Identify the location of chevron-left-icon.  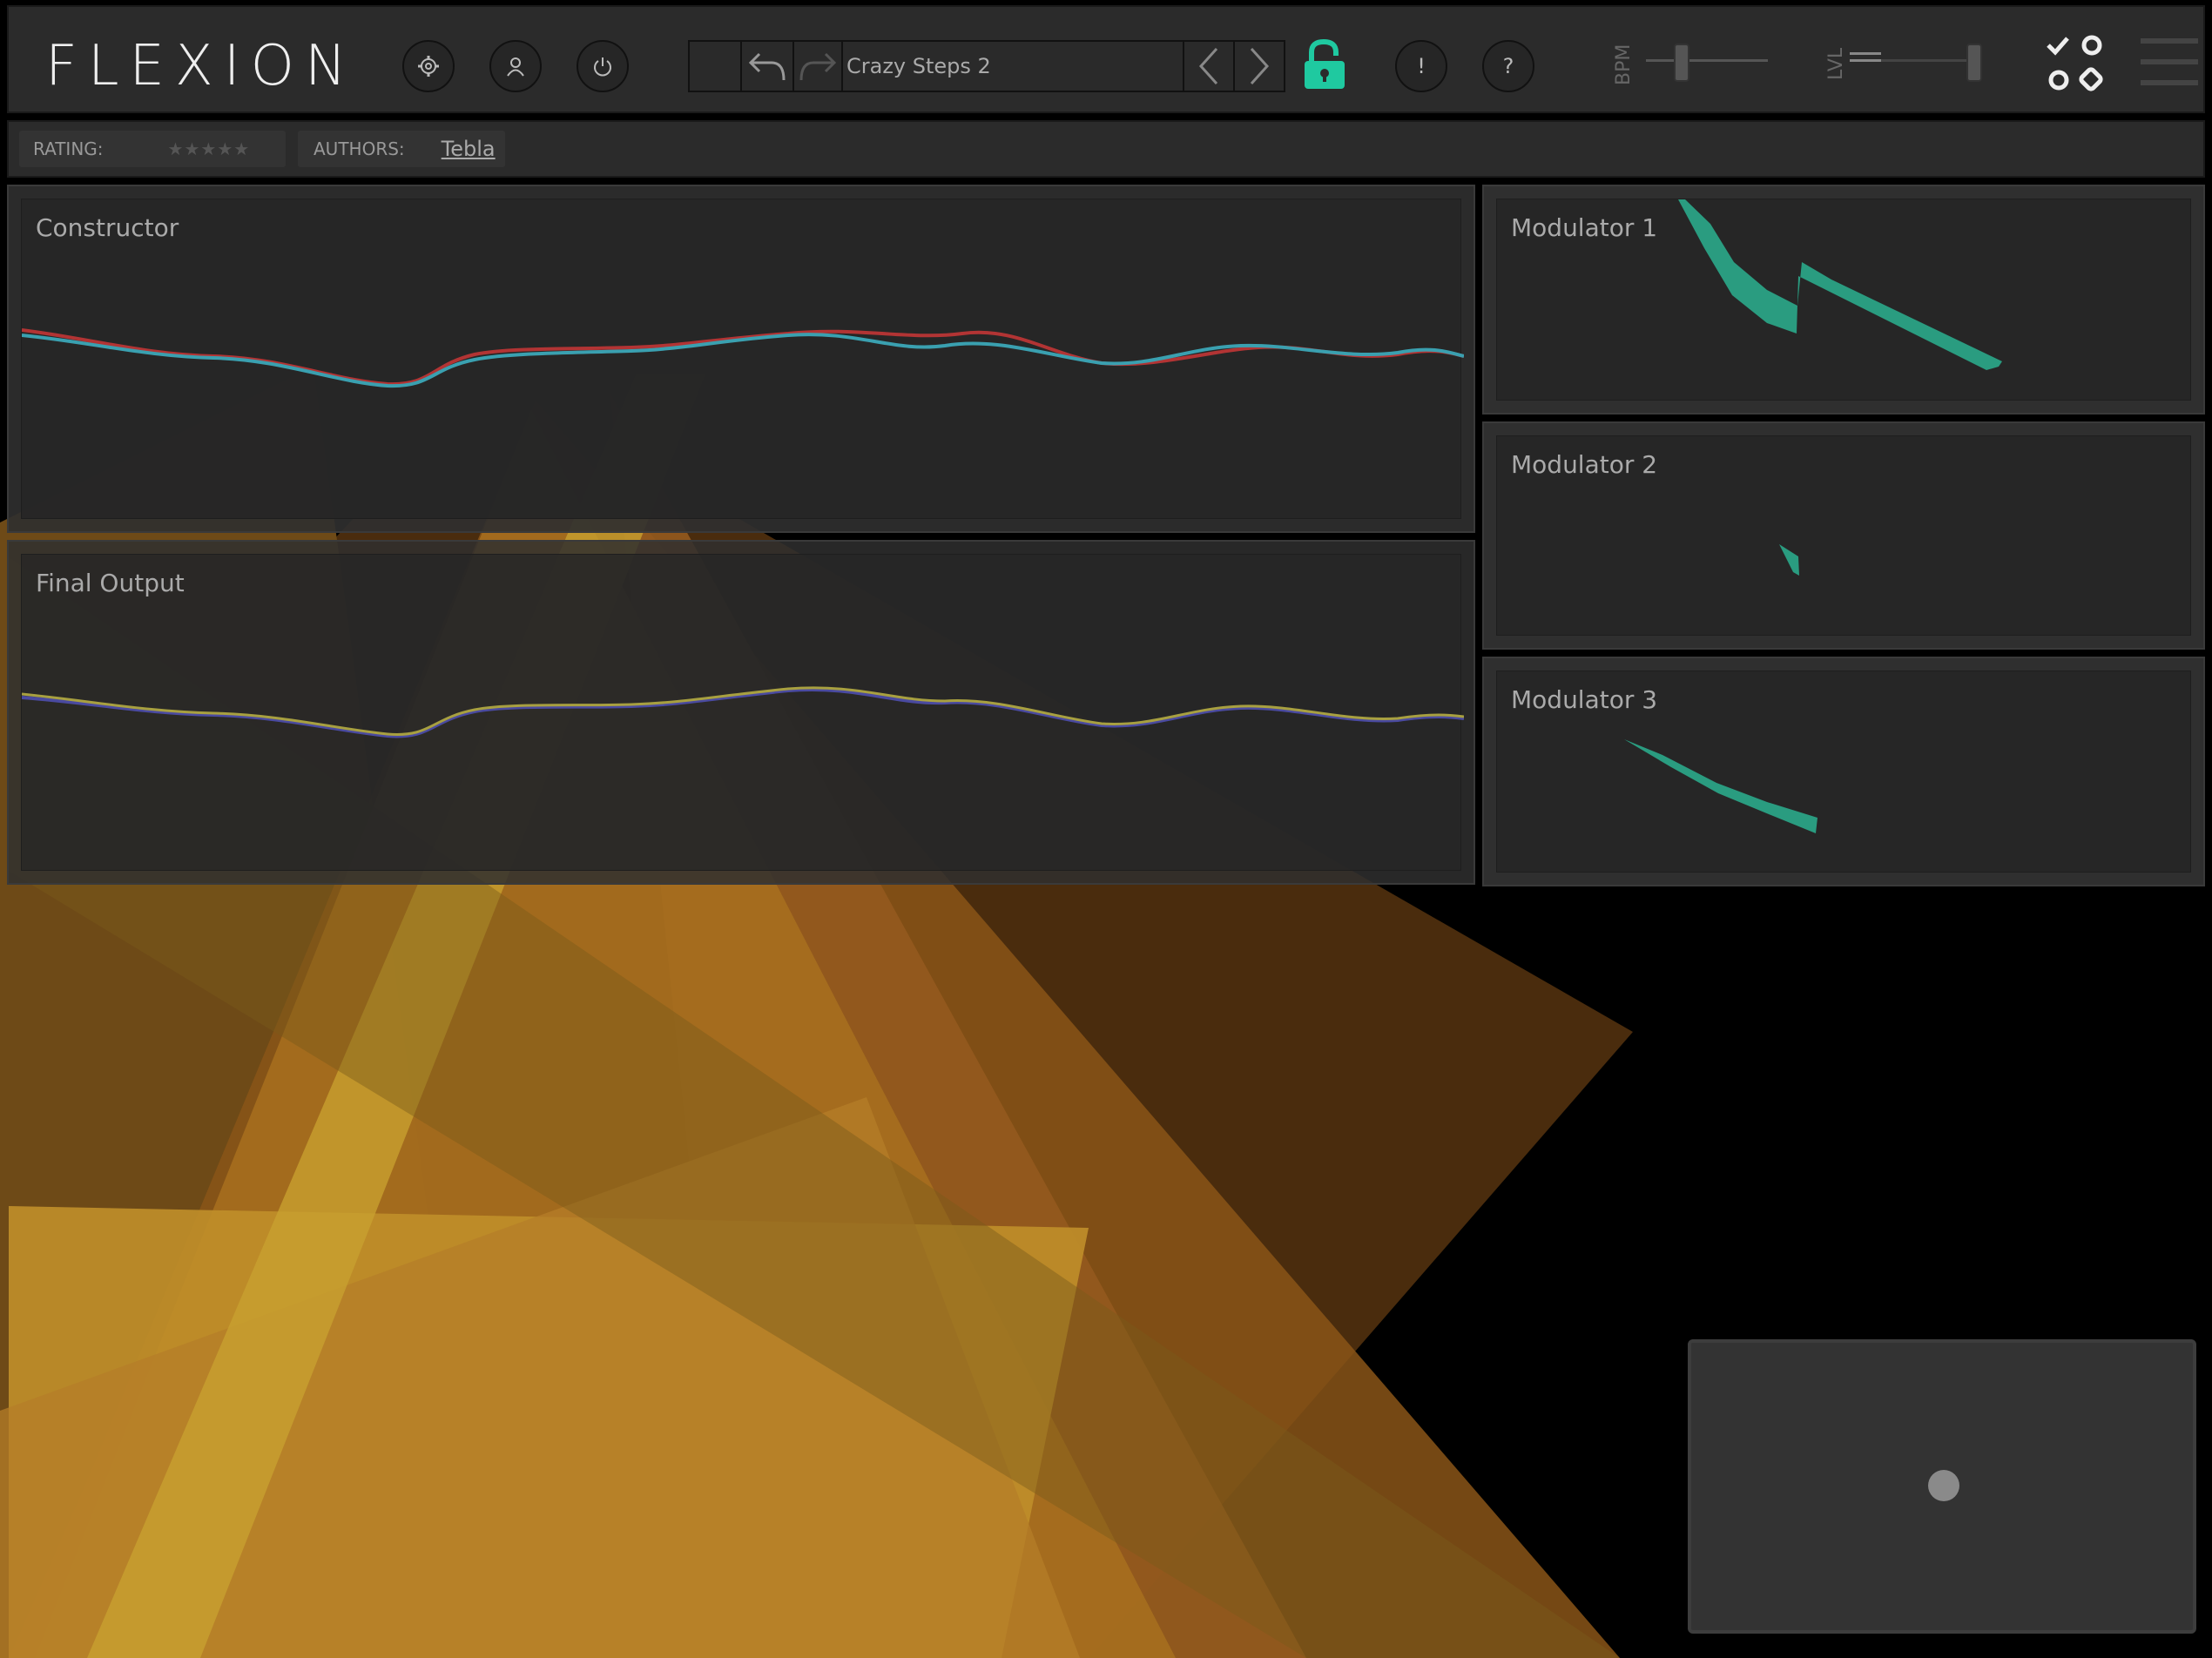
(1208, 66).